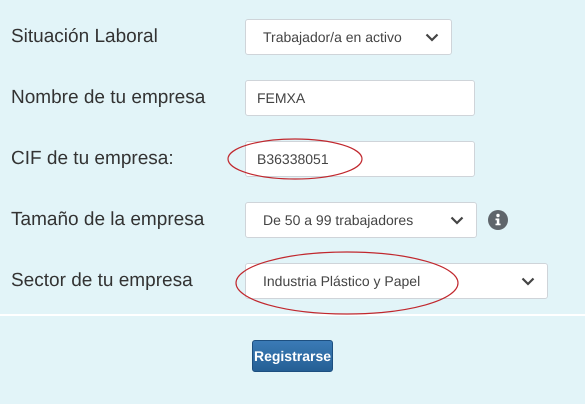 The image size is (585, 404). I want to click on dropdown: Industria Plástico y Papel, so click(396, 281).